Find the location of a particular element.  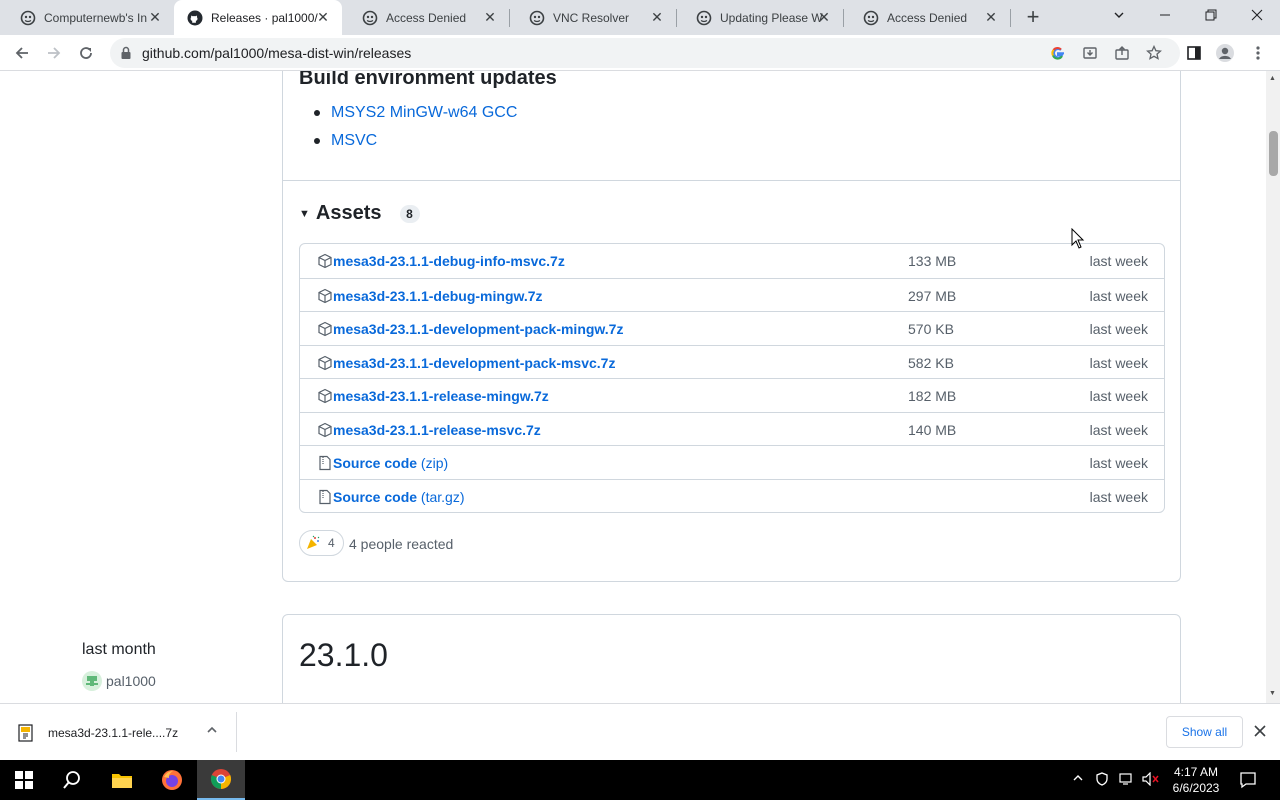

forward-button is located at coordinates (54, 53).